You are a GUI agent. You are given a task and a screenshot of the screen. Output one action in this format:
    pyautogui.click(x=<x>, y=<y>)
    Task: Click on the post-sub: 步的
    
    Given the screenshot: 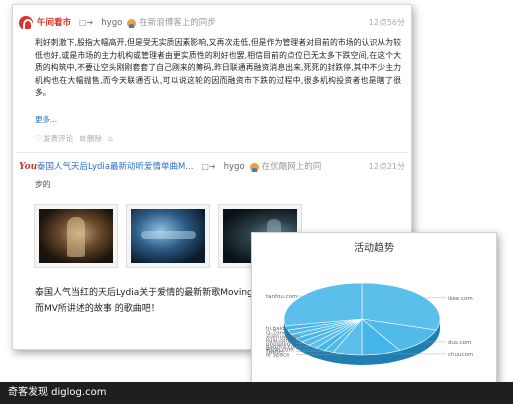 What is the action you would take?
    pyautogui.click(x=43, y=184)
    